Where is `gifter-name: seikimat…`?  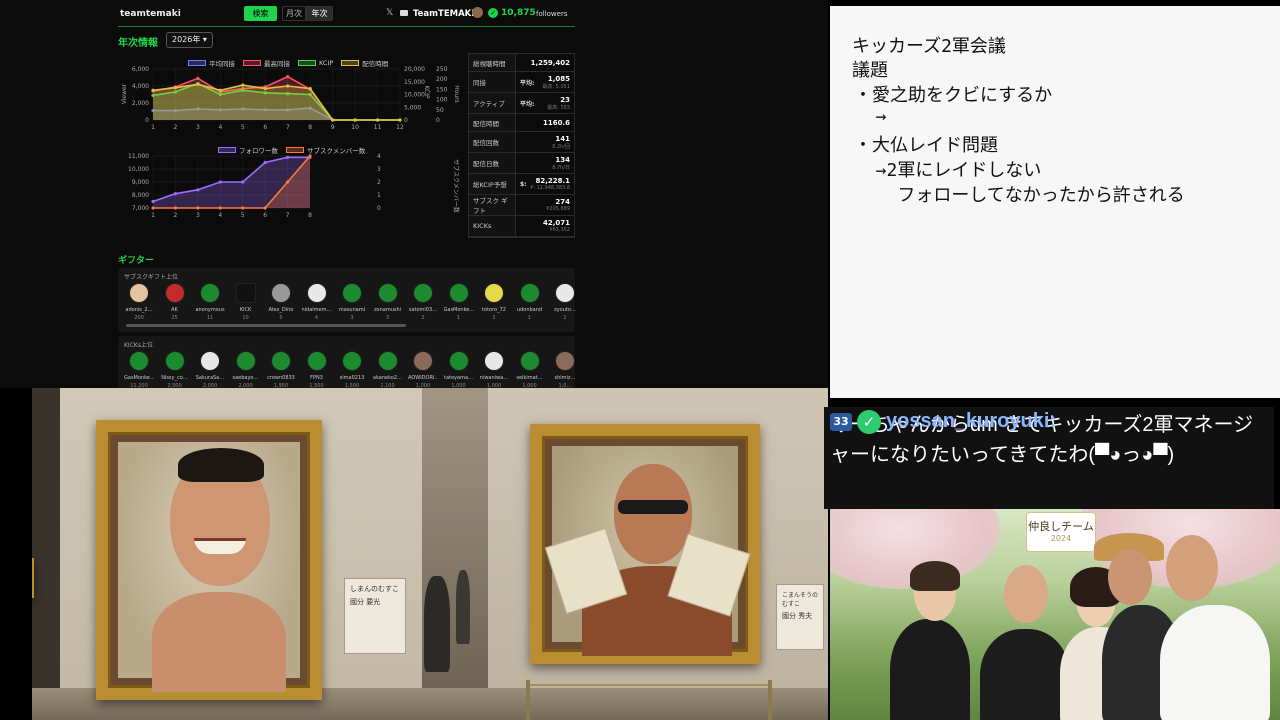
gifter-name: seikimat… is located at coordinates (529, 378).